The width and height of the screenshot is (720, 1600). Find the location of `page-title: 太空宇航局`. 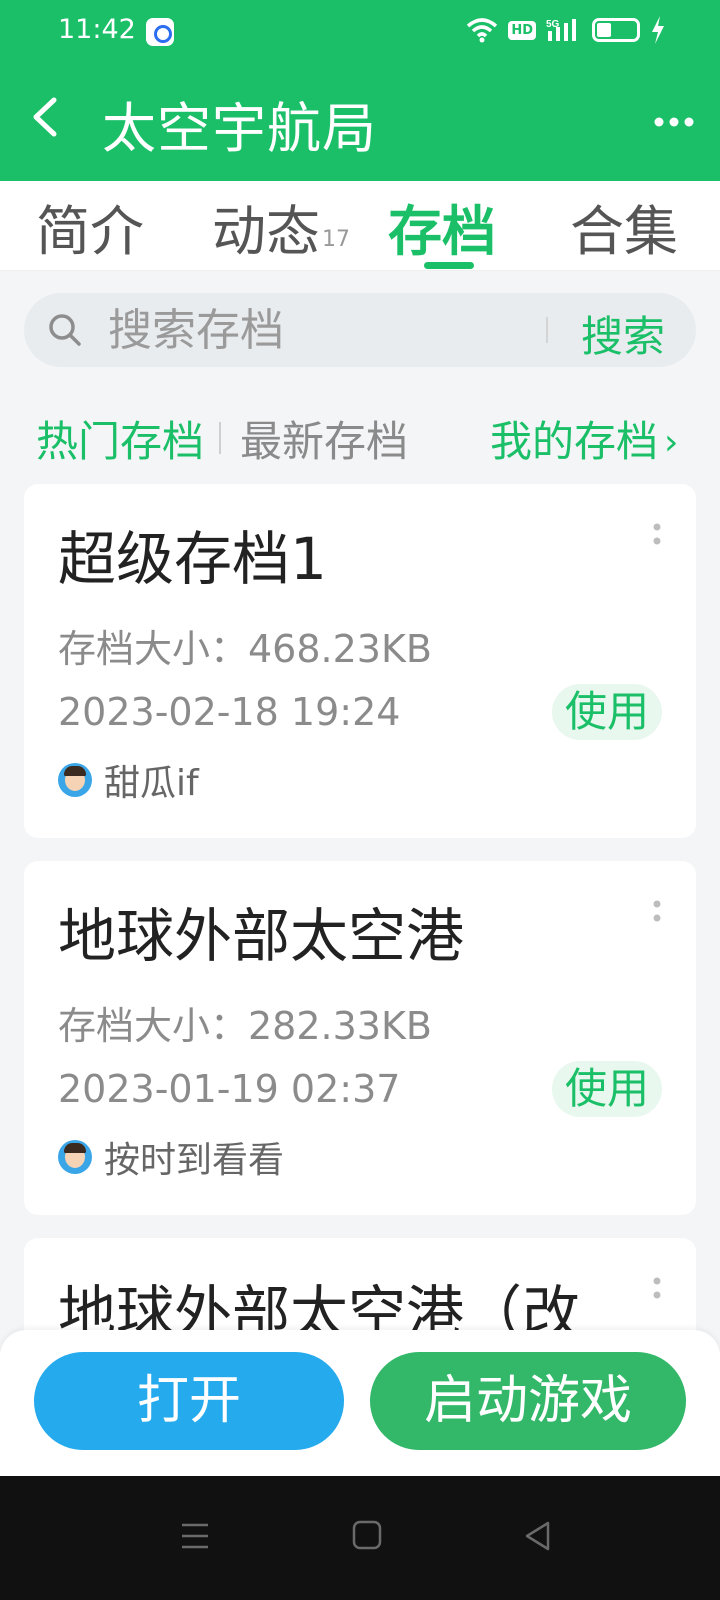

page-title: 太空宇航局 is located at coordinates (239, 128).